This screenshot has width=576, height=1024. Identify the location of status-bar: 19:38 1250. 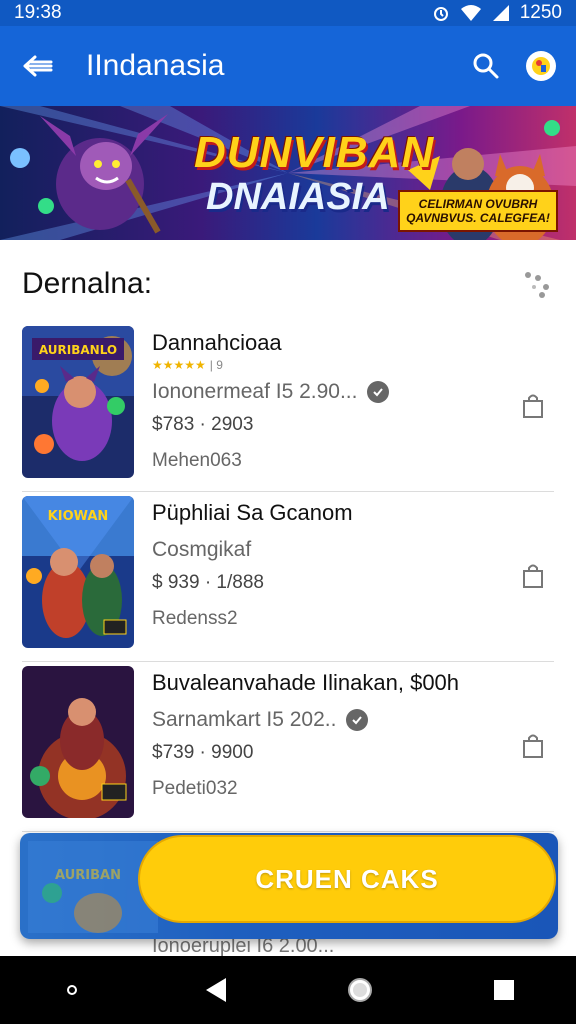
(288, 13).